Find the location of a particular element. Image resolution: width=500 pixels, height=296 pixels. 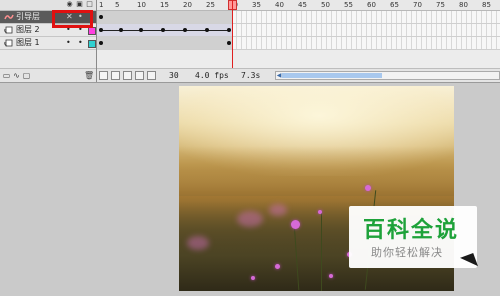

ruler-tick: 20 is located at coordinates (187, 5).